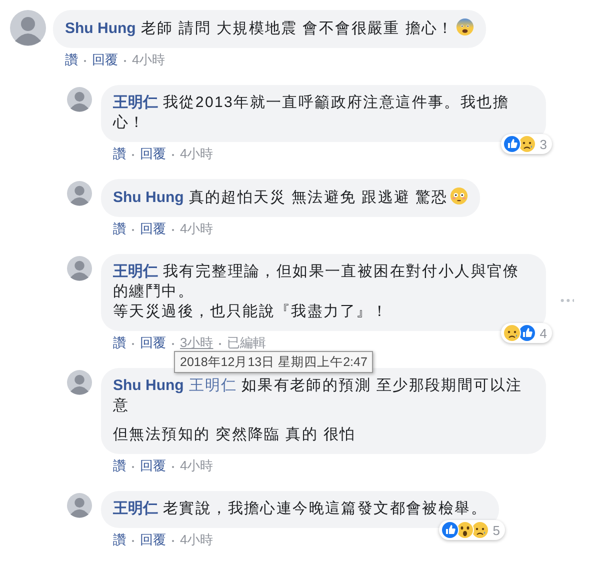  What do you see at coordinates (213, 385) in the screenshot?
I see `mention-link: 王明仁` at bounding box center [213, 385].